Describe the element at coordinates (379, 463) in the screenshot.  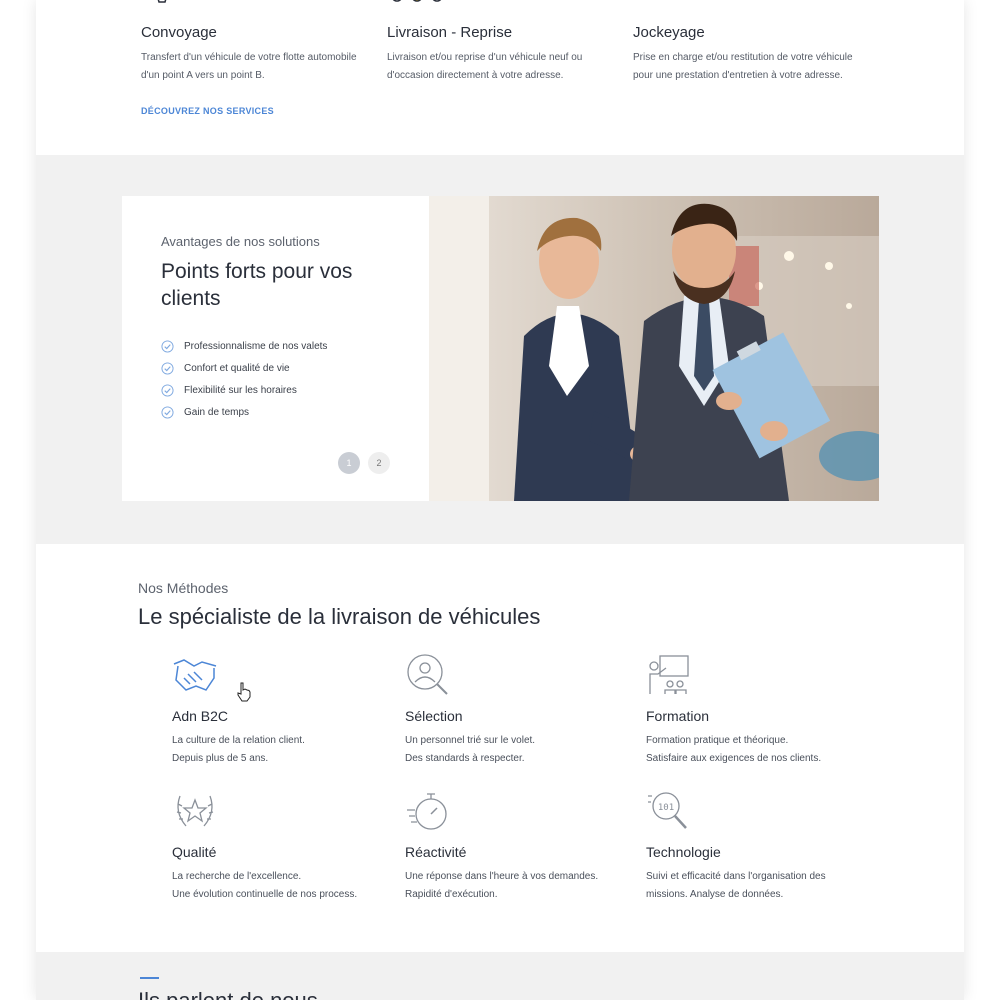
I see `pager-dot-2: 2` at that location.